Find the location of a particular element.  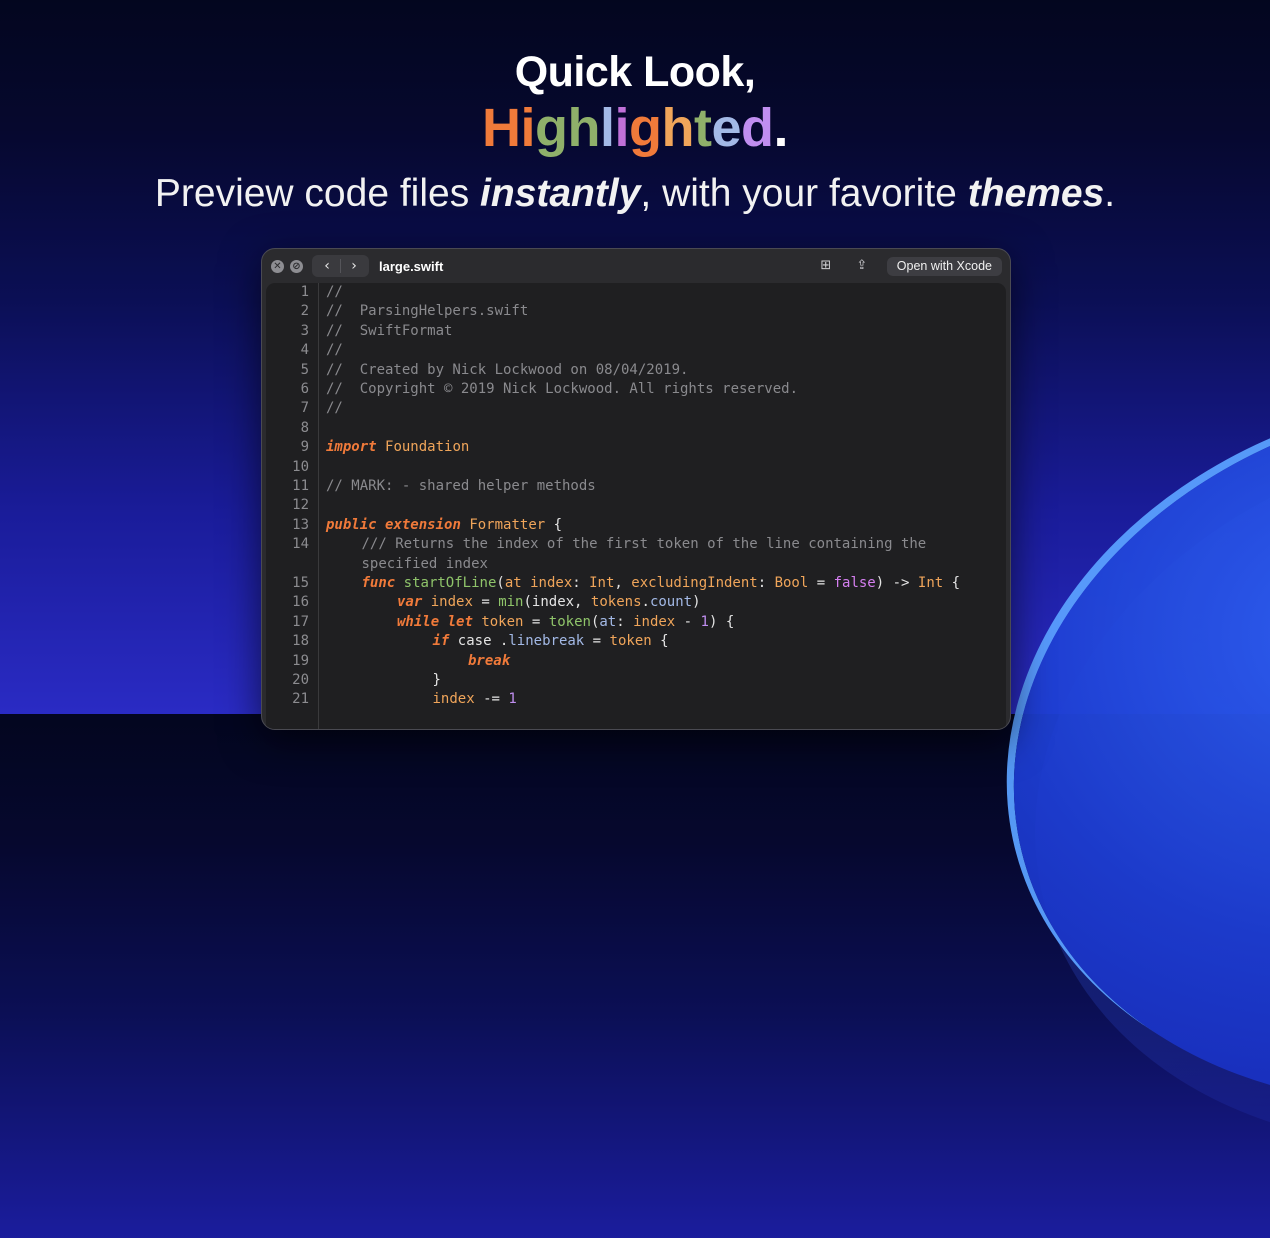

code-token: false is located at coordinates (854, 583).